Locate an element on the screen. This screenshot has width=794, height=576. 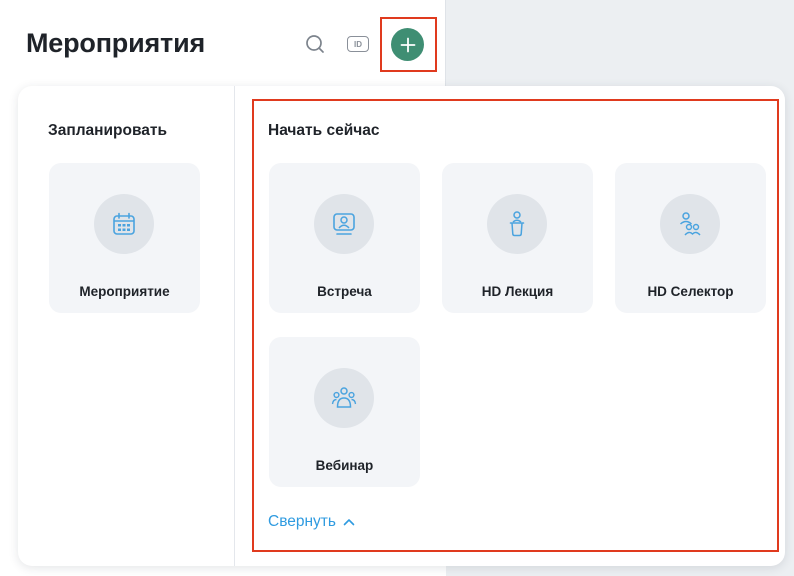
chevron-up-icon is located at coordinates (349, 522).